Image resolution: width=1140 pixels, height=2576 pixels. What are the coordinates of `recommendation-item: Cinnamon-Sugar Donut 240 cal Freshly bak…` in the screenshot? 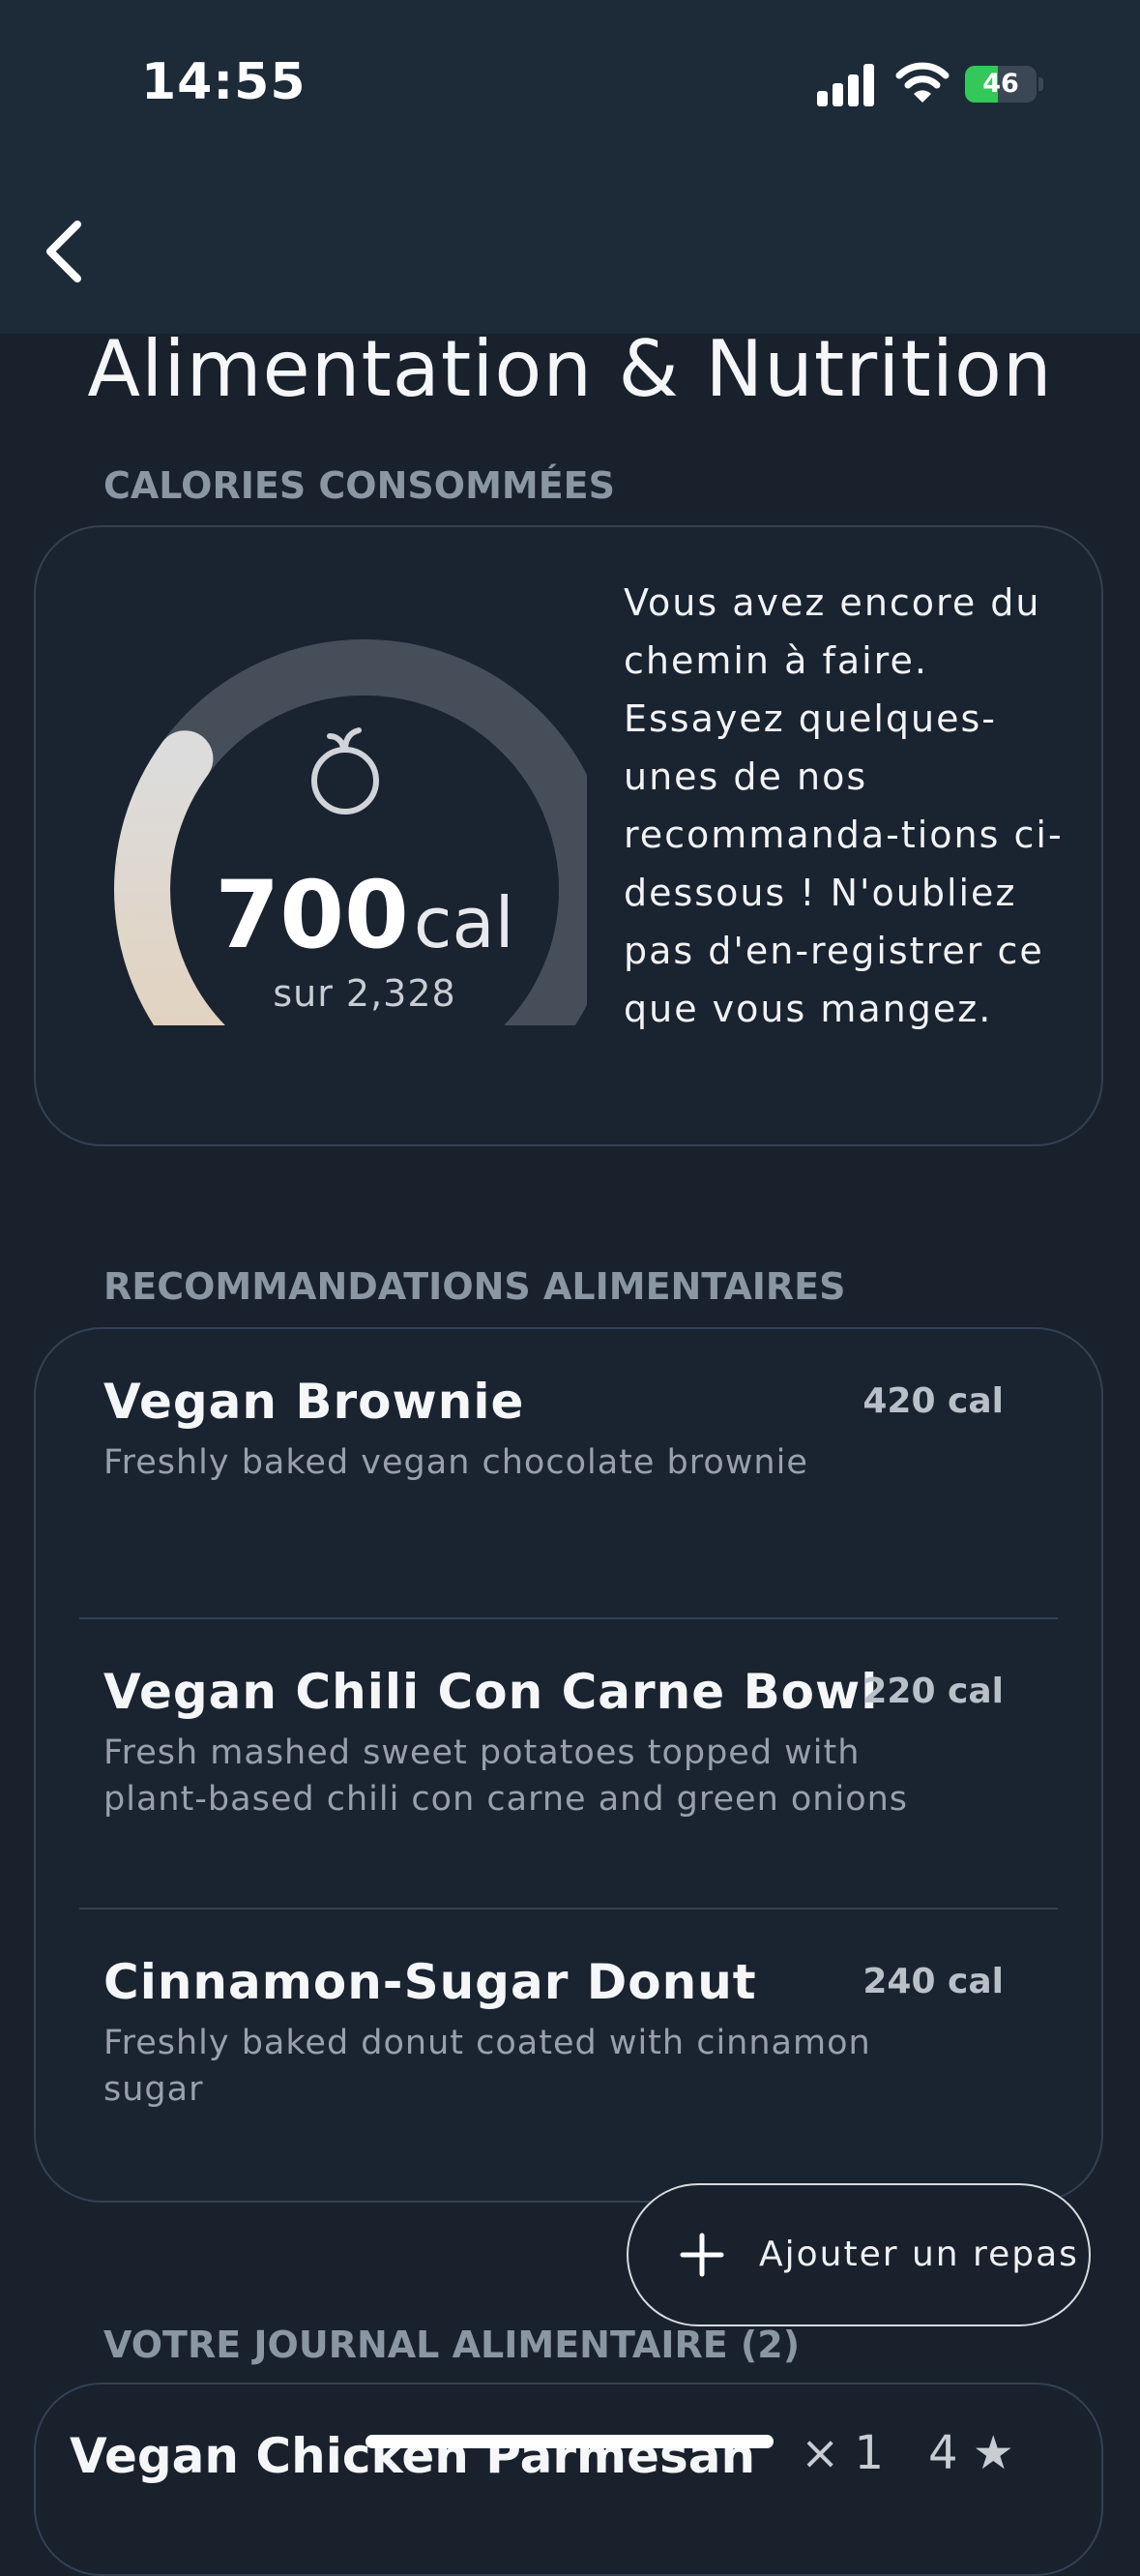 It's located at (554, 2055).